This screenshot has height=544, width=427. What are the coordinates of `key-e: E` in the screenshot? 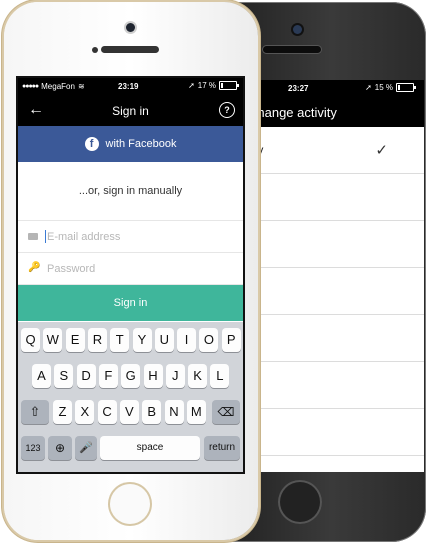 It's located at (75, 340).